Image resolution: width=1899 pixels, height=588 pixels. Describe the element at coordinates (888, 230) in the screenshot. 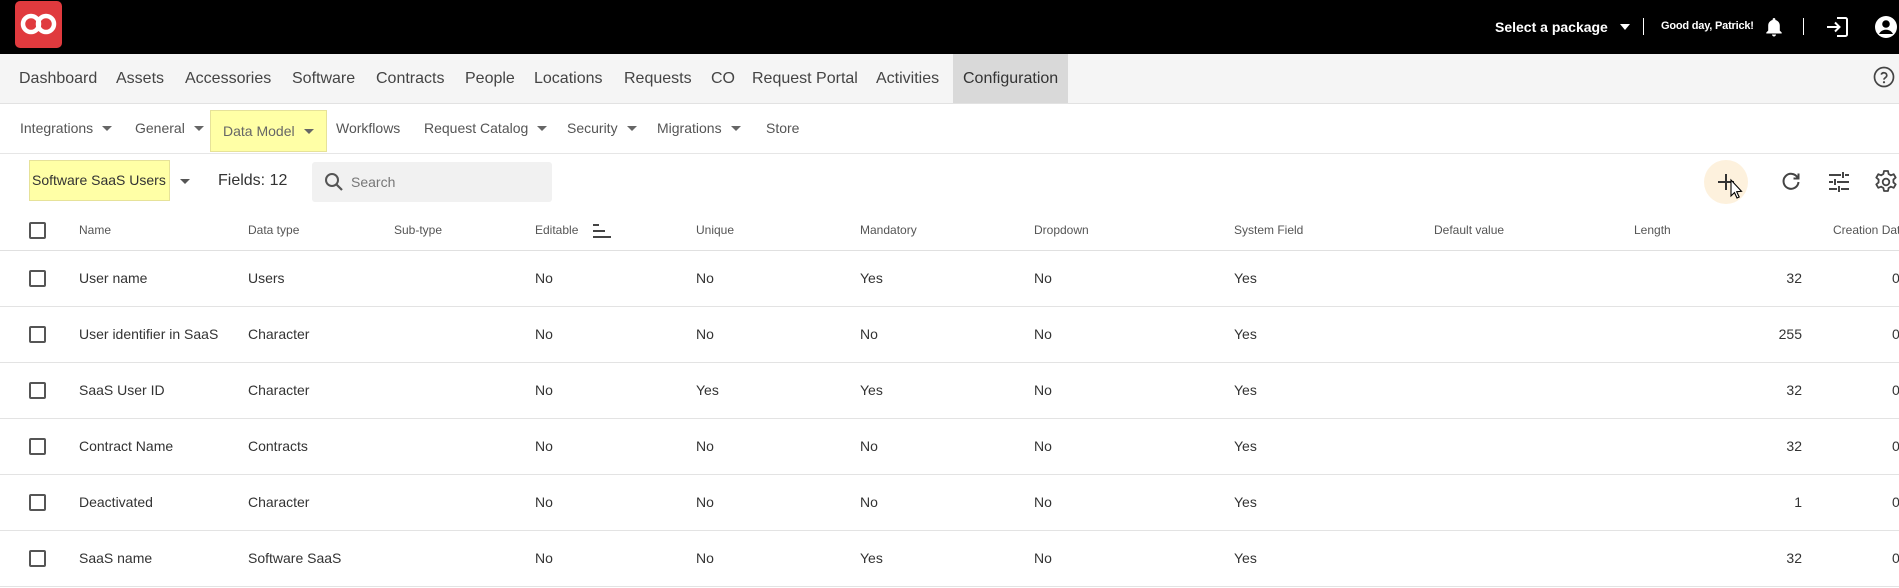

I see `column-header-mandatory: Mandatory` at that location.